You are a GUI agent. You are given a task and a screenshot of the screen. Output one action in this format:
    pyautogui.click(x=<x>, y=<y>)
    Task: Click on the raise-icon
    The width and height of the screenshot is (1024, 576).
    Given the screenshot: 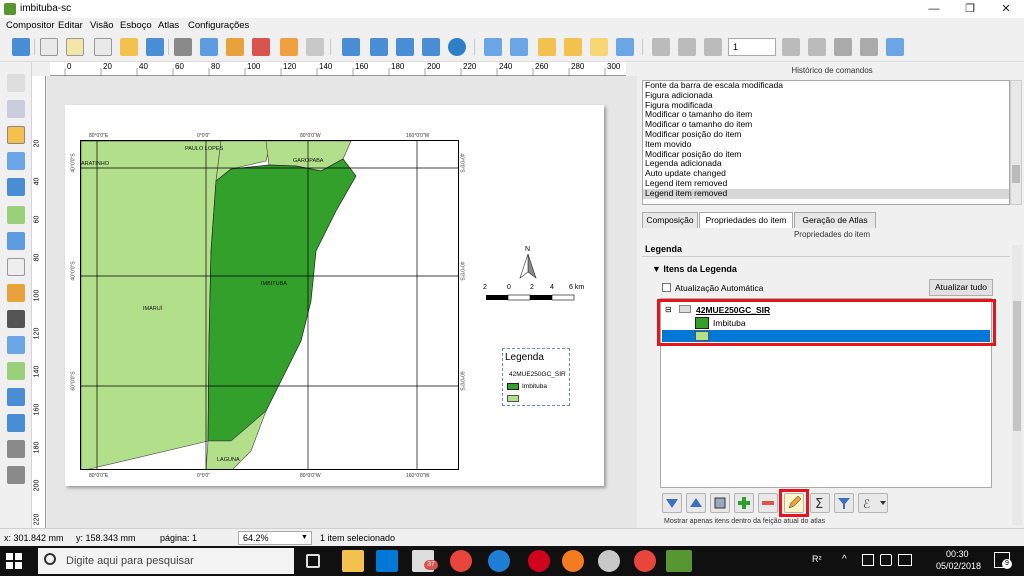 What is the action you would take?
    pyautogui.click(x=599, y=47)
    